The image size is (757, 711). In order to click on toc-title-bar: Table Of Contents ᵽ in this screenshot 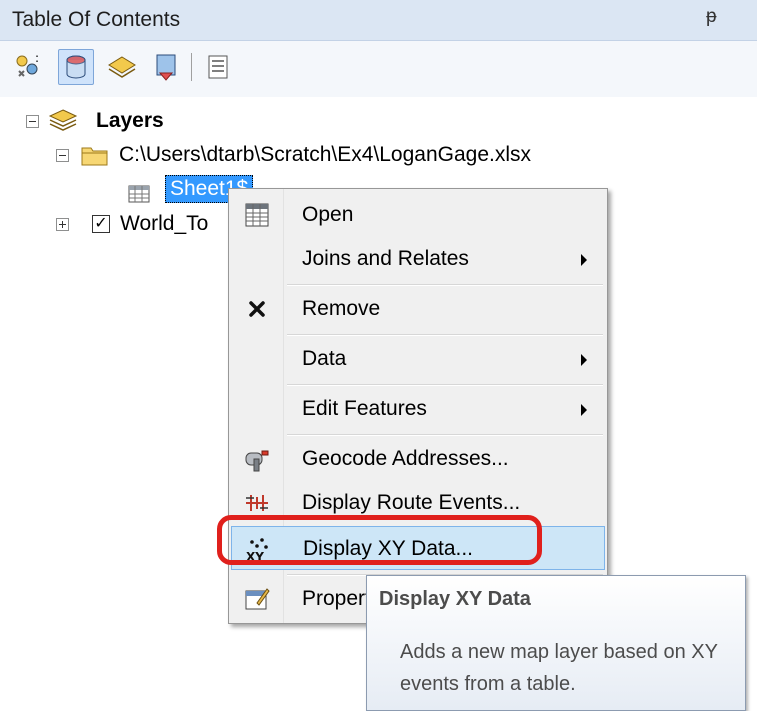, I will do `click(378, 20)`.